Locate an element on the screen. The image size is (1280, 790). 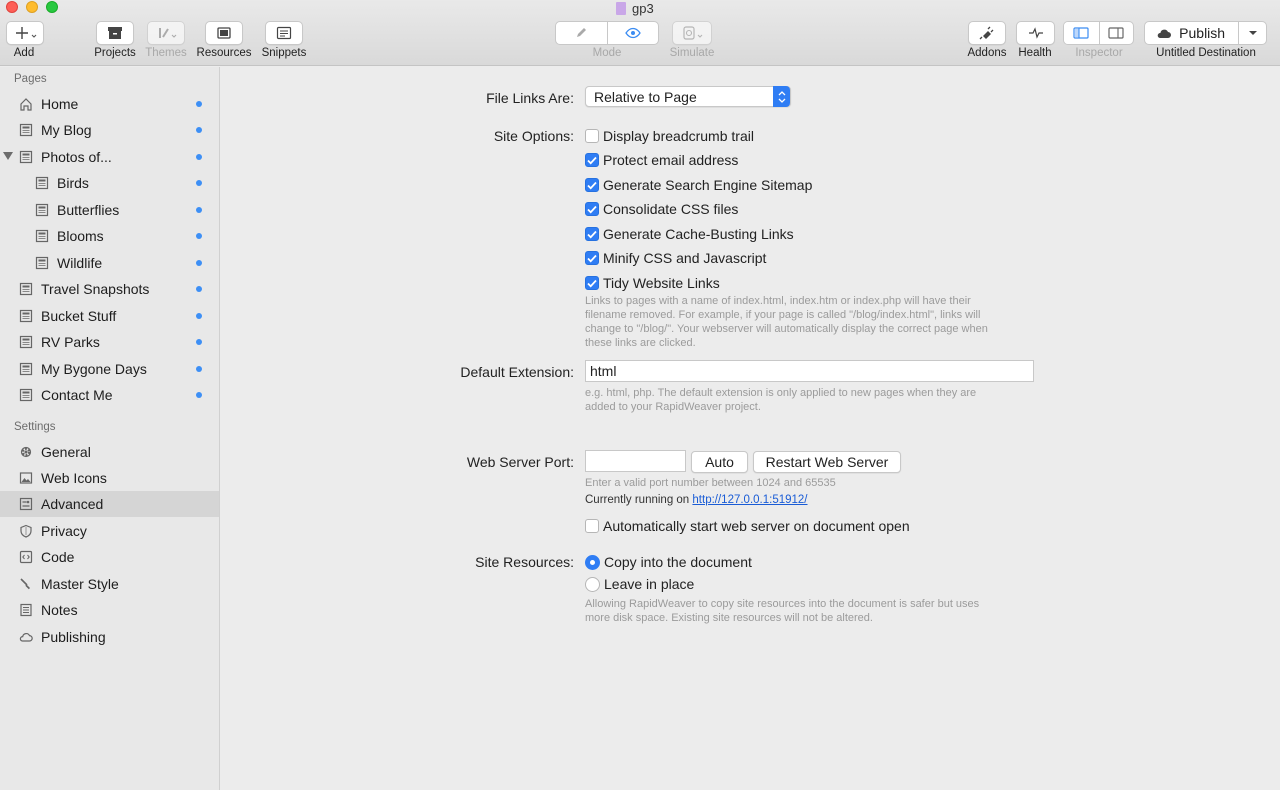
health-button is located at coordinates (1035, 33).